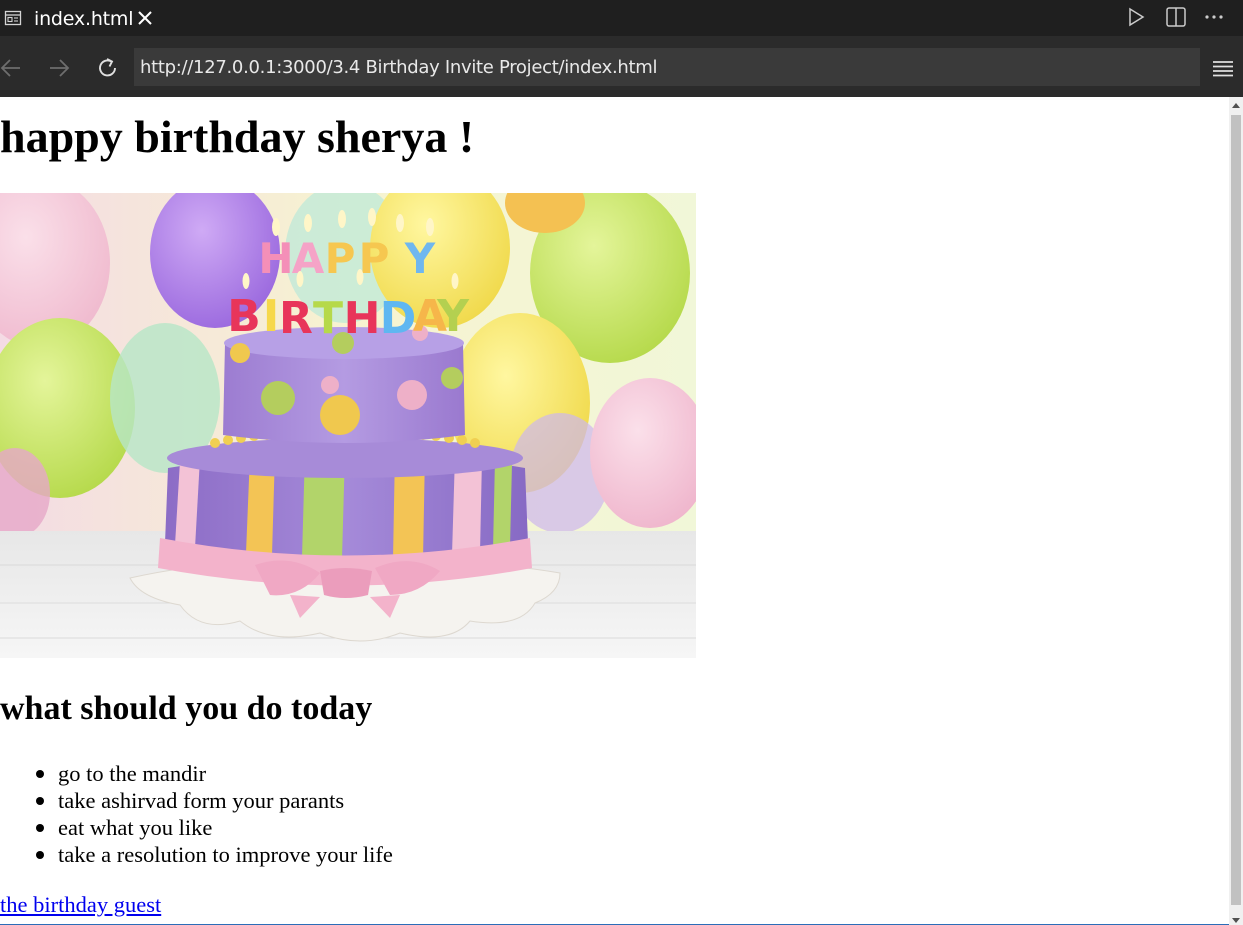 This screenshot has height=925, width=1243. I want to click on scroll-up-arrow-icon, so click(1236, 105).